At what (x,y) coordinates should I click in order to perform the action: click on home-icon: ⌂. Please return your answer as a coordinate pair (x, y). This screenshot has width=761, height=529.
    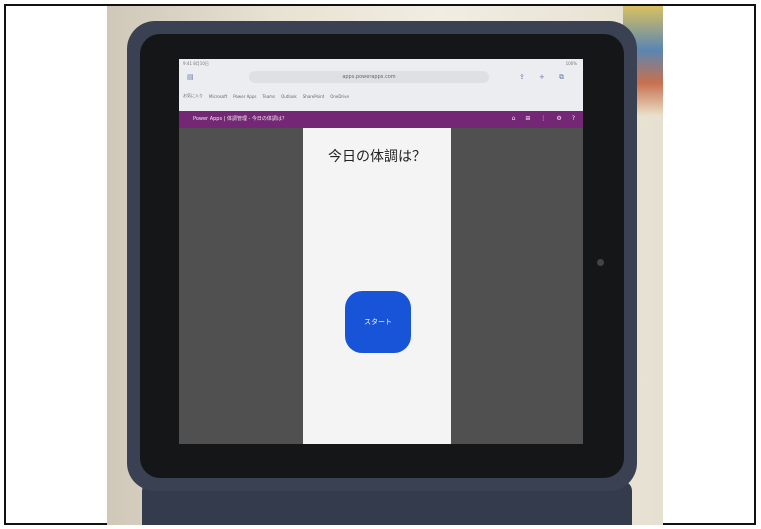
    Looking at the image, I should click on (514, 118).